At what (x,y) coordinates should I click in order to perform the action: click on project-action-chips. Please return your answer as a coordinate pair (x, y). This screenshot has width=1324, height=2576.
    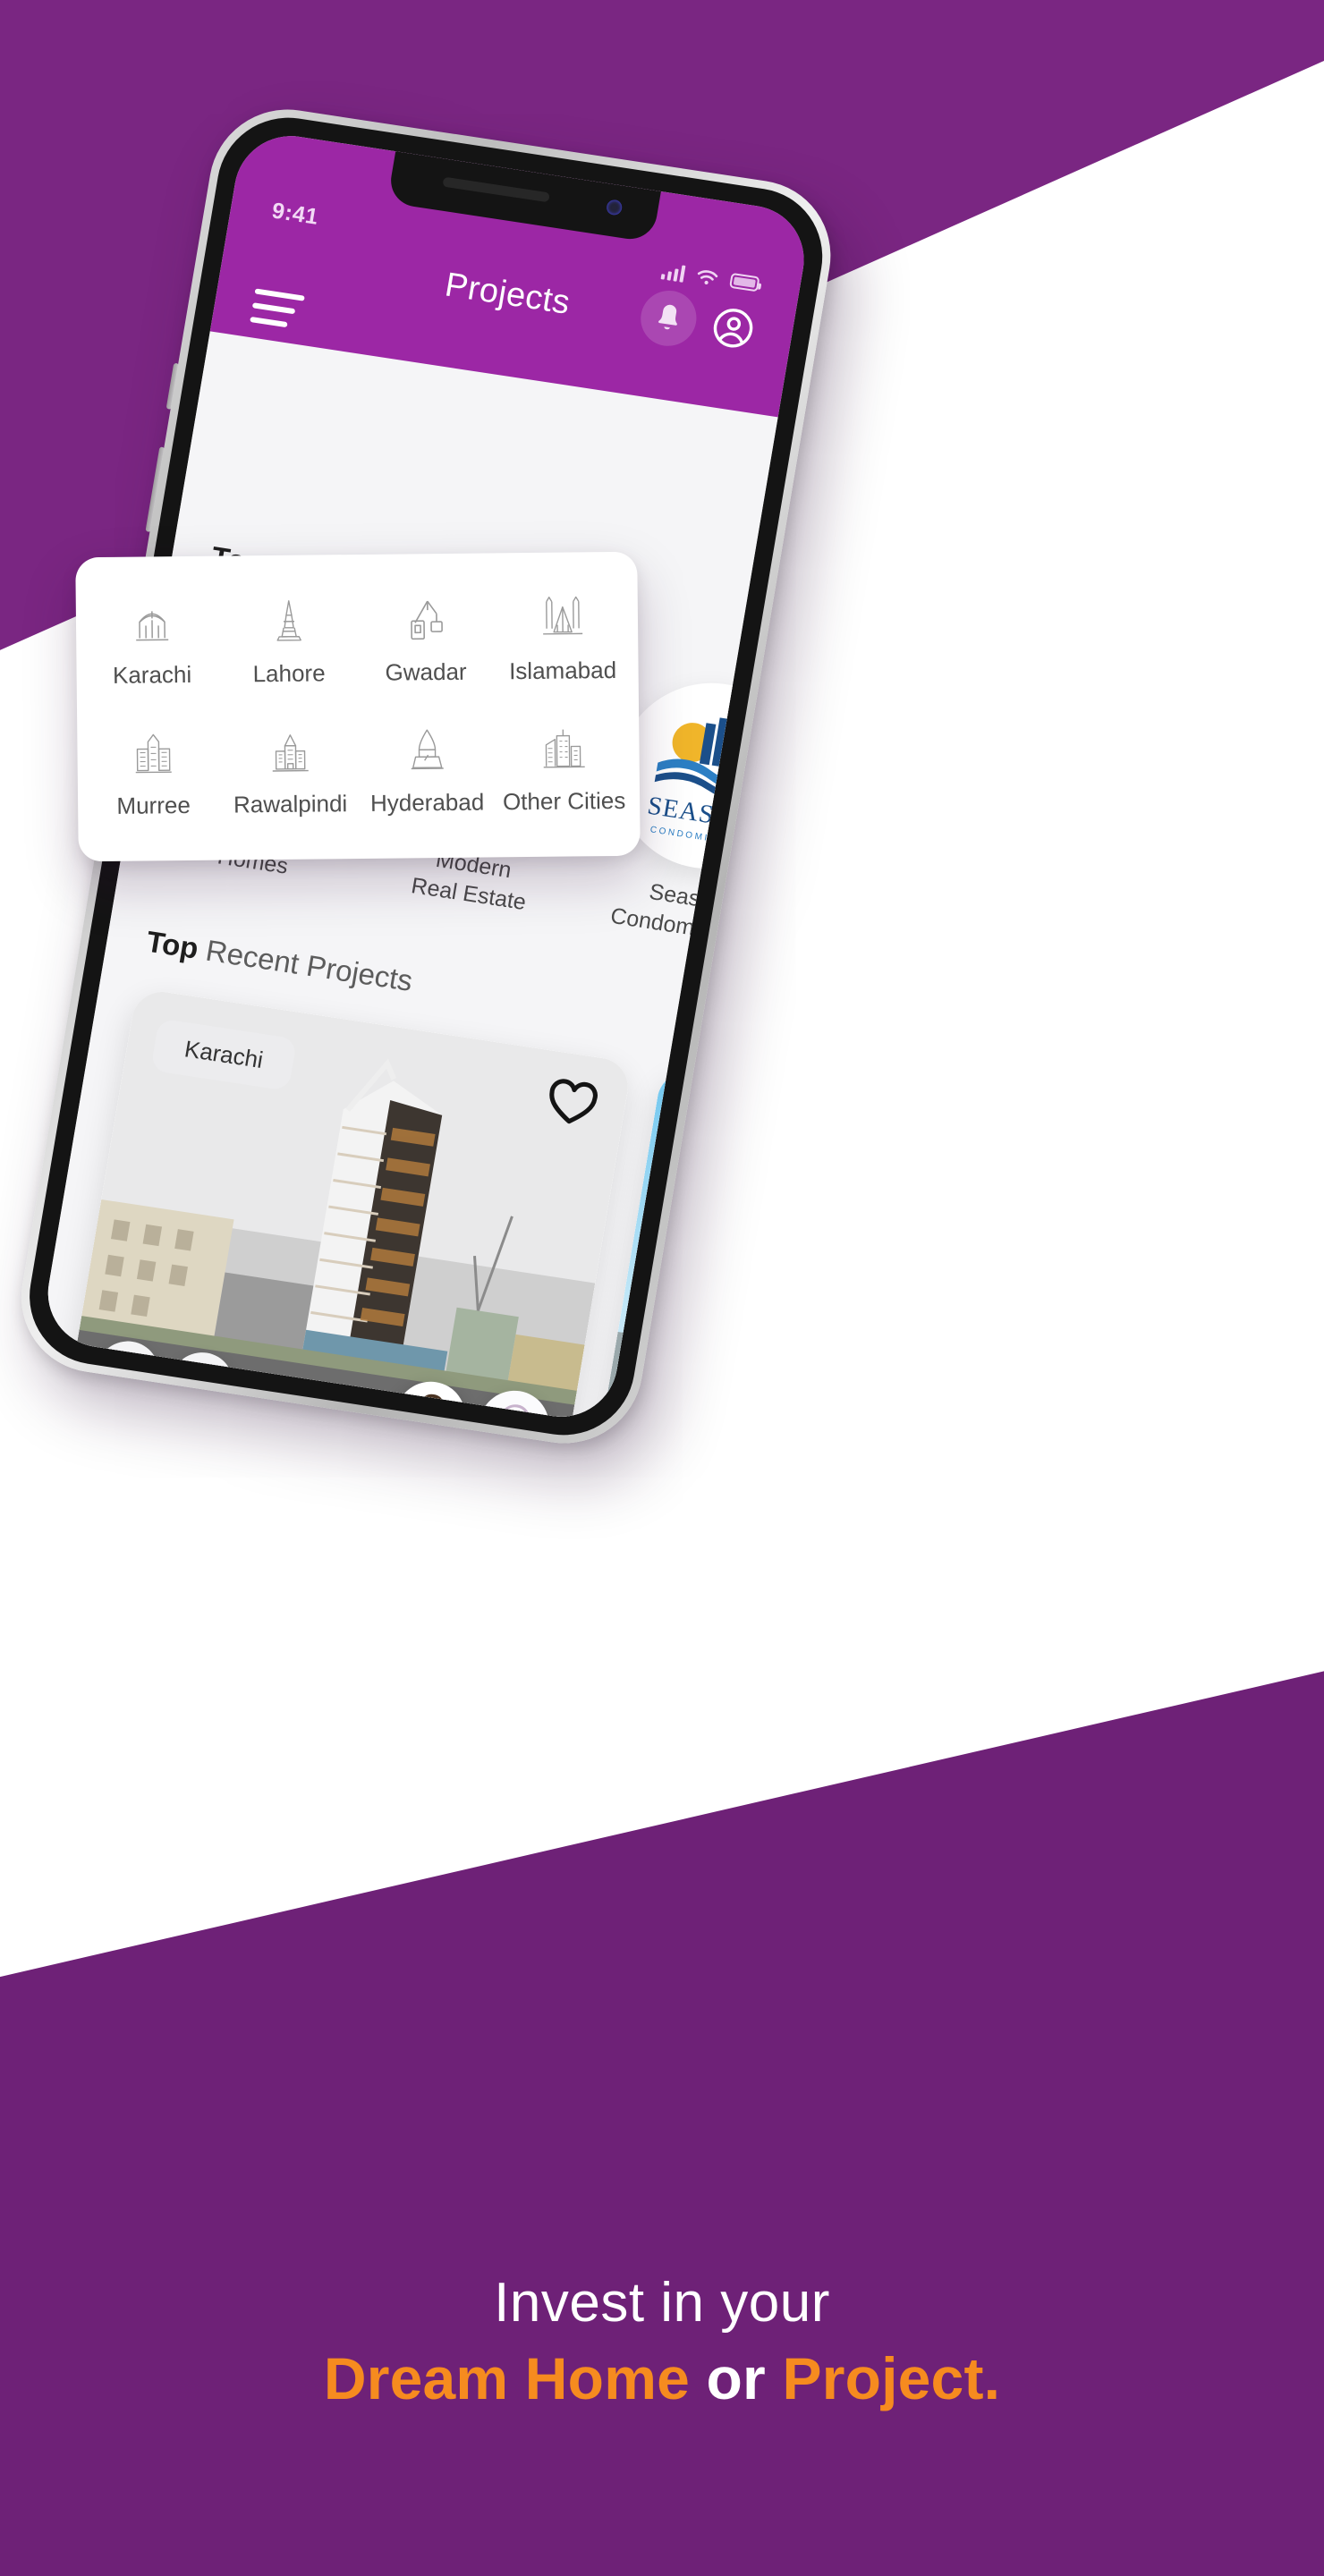
    Looking at the image, I should click on (689, 1420).